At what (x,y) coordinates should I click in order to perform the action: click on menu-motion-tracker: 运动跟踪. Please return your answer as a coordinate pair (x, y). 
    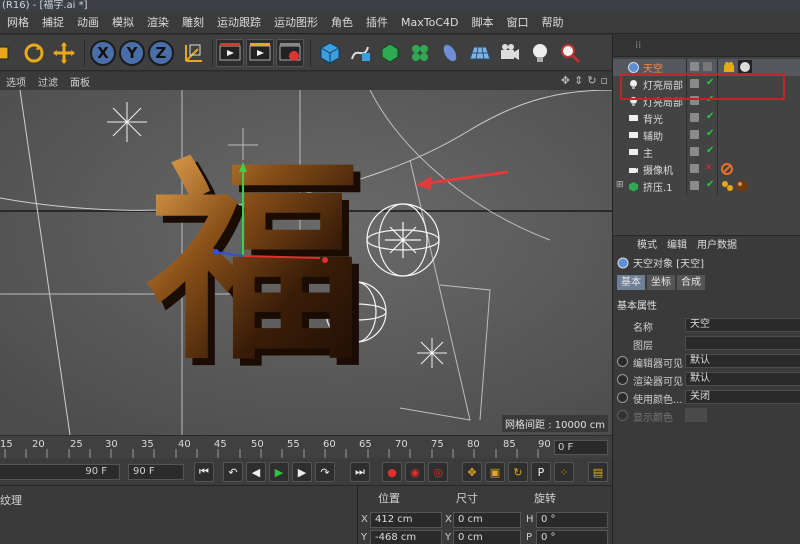
    Looking at the image, I should click on (238, 23).